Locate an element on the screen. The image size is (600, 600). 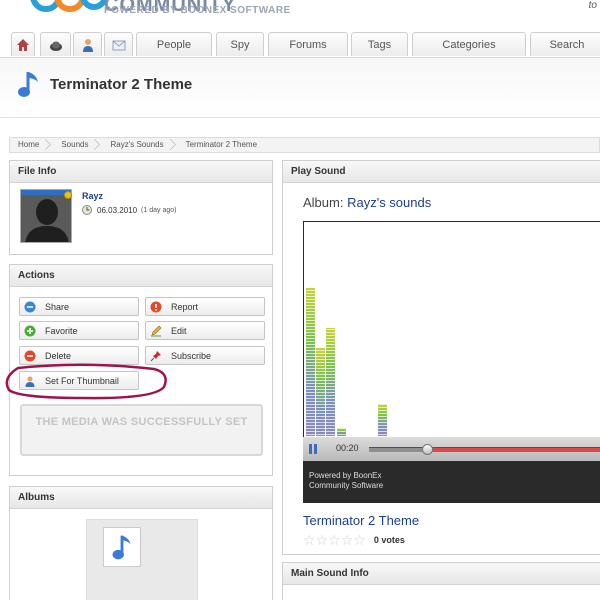
upload-date-row: 06.03.2010 (1 day ago) is located at coordinates (129, 210).